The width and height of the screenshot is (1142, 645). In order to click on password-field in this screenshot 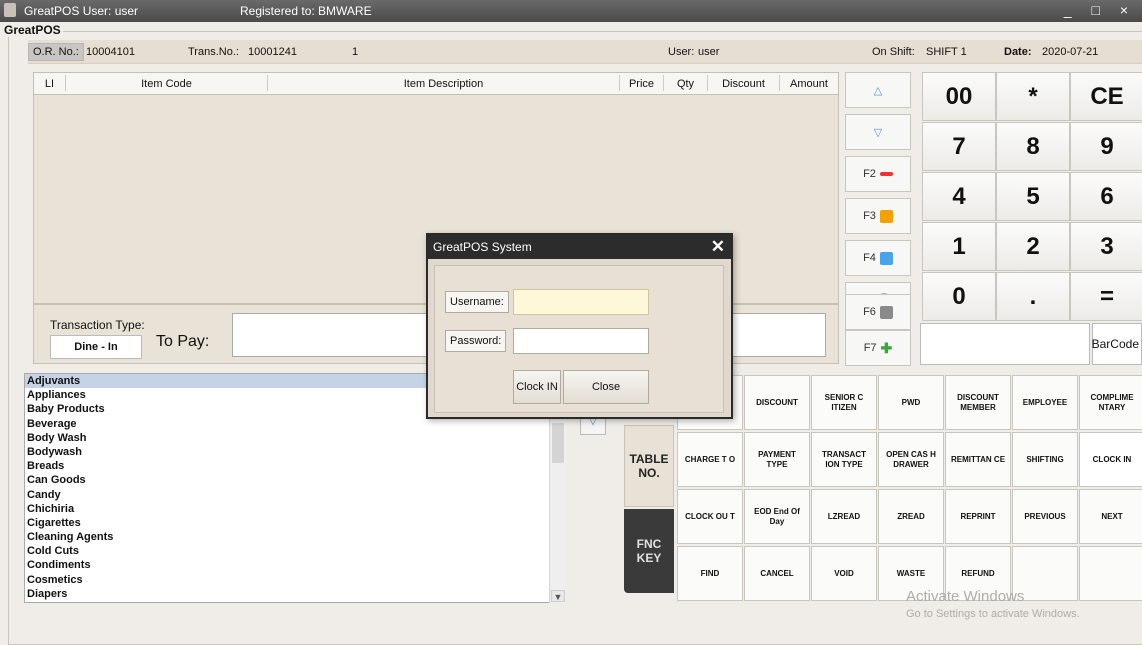, I will do `click(581, 341)`.